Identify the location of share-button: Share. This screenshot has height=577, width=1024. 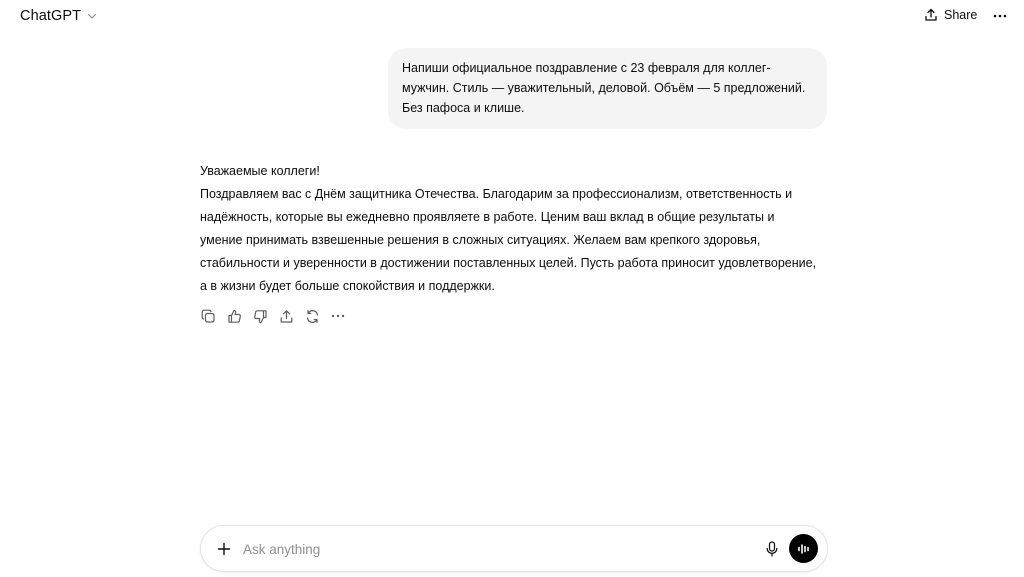
(950, 15).